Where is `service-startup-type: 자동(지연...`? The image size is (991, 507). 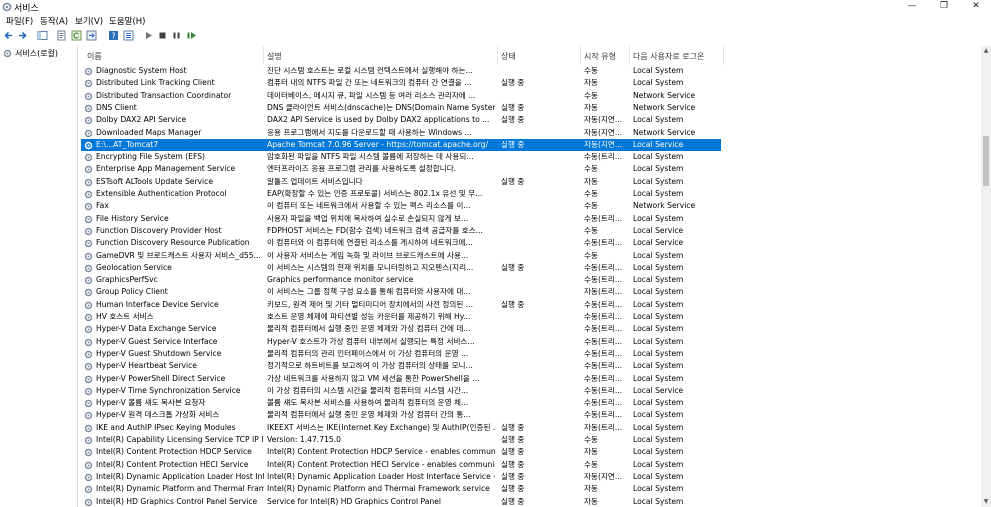
service-startup-type: 자동(지연... is located at coordinates (603, 132).